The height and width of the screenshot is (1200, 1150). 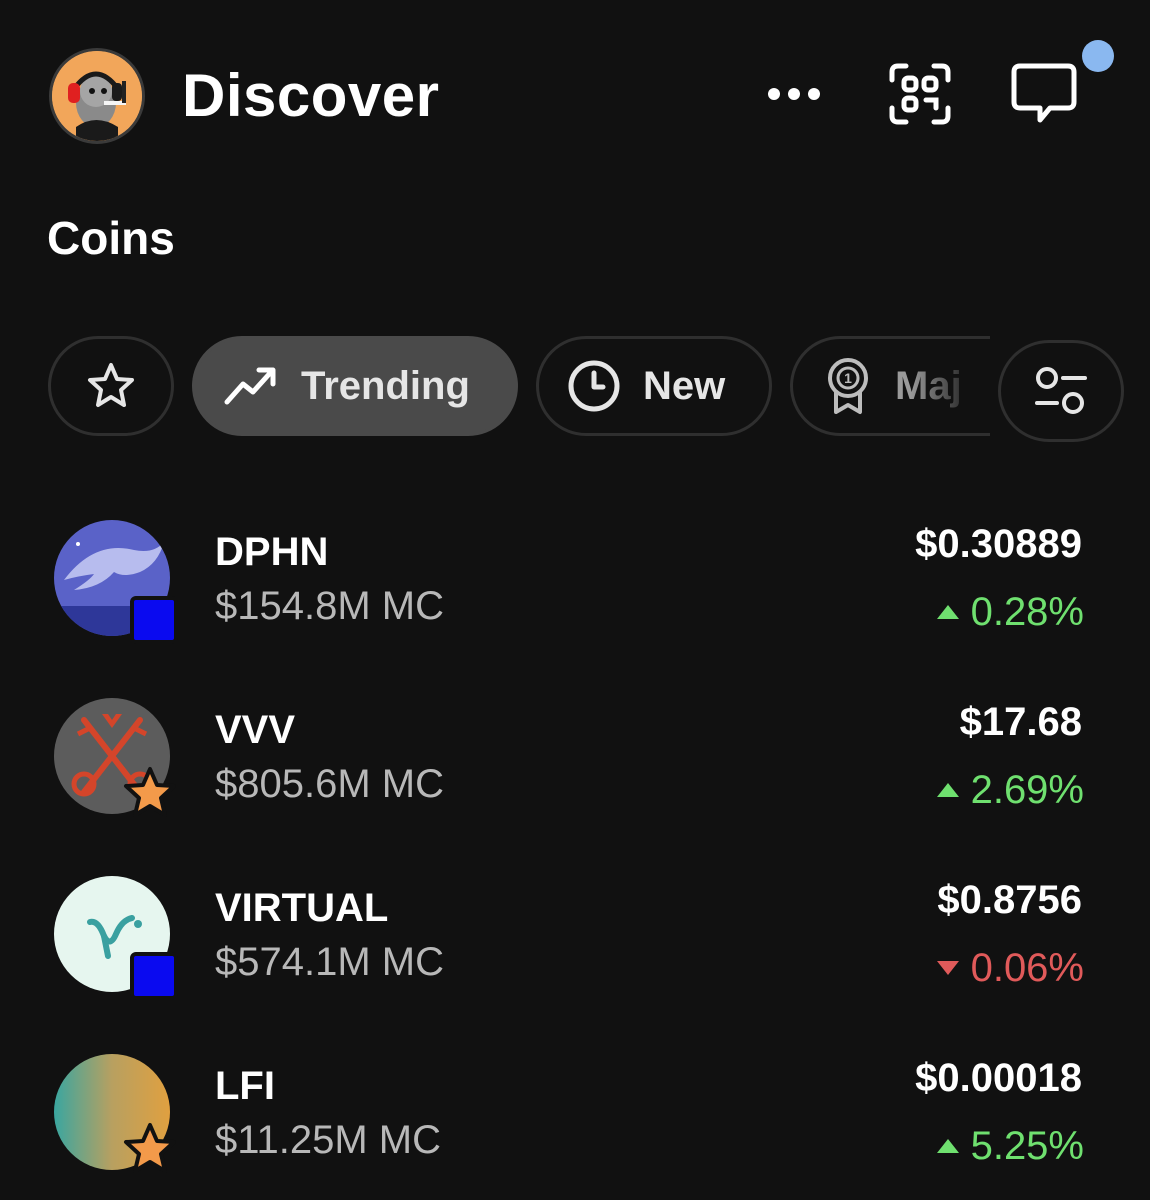 What do you see at coordinates (311, 95) in the screenshot?
I see `page-title: Discover` at bounding box center [311, 95].